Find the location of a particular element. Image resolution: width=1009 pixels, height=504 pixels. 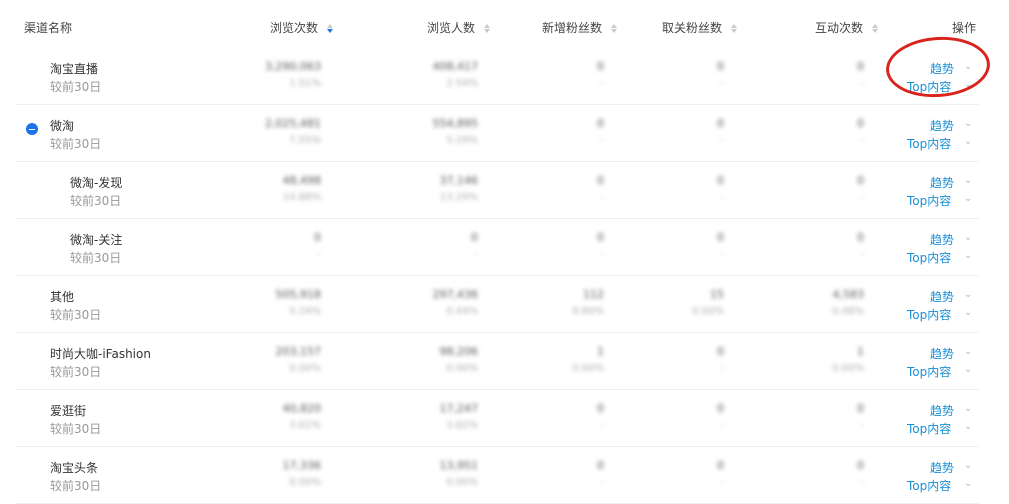

channel-name: 淘宝头条 is located at coordinates (74, 468).